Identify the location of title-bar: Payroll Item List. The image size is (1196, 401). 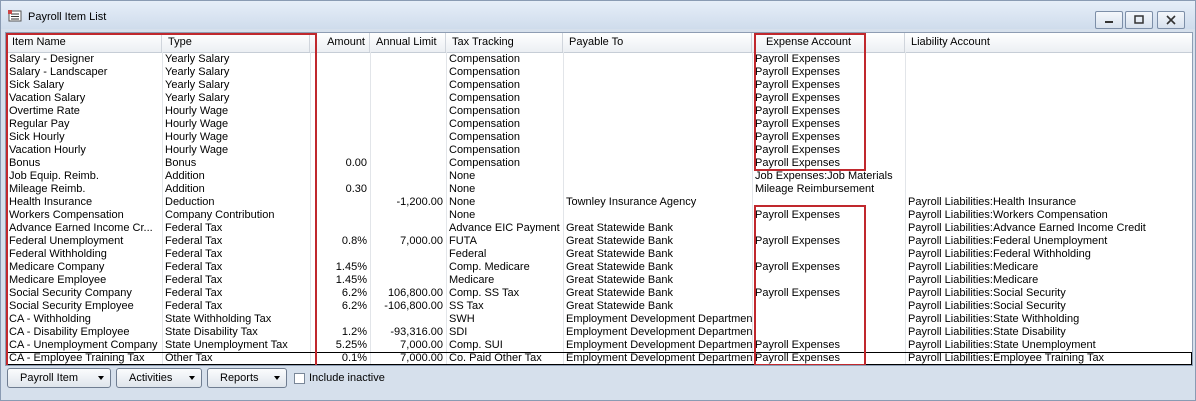
(598, 15).